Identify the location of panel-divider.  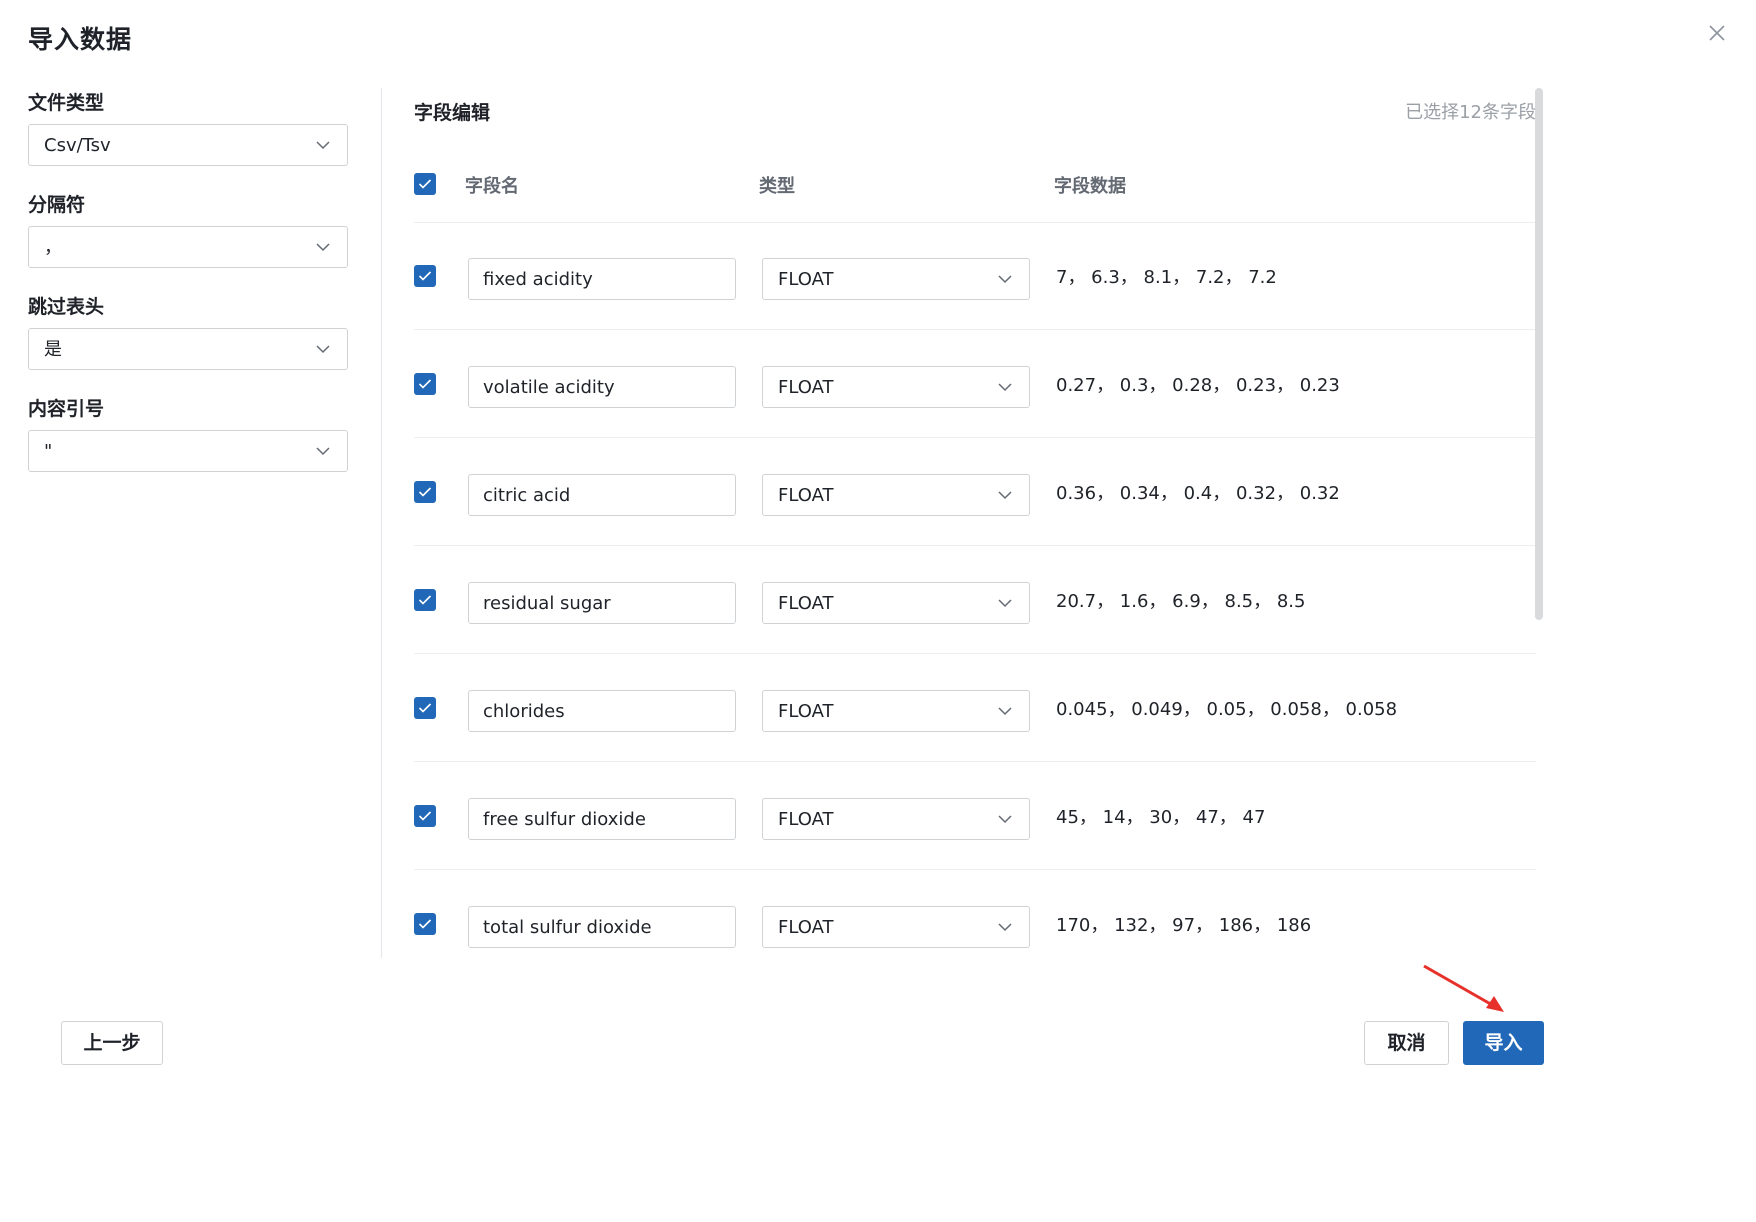
(381, 523).